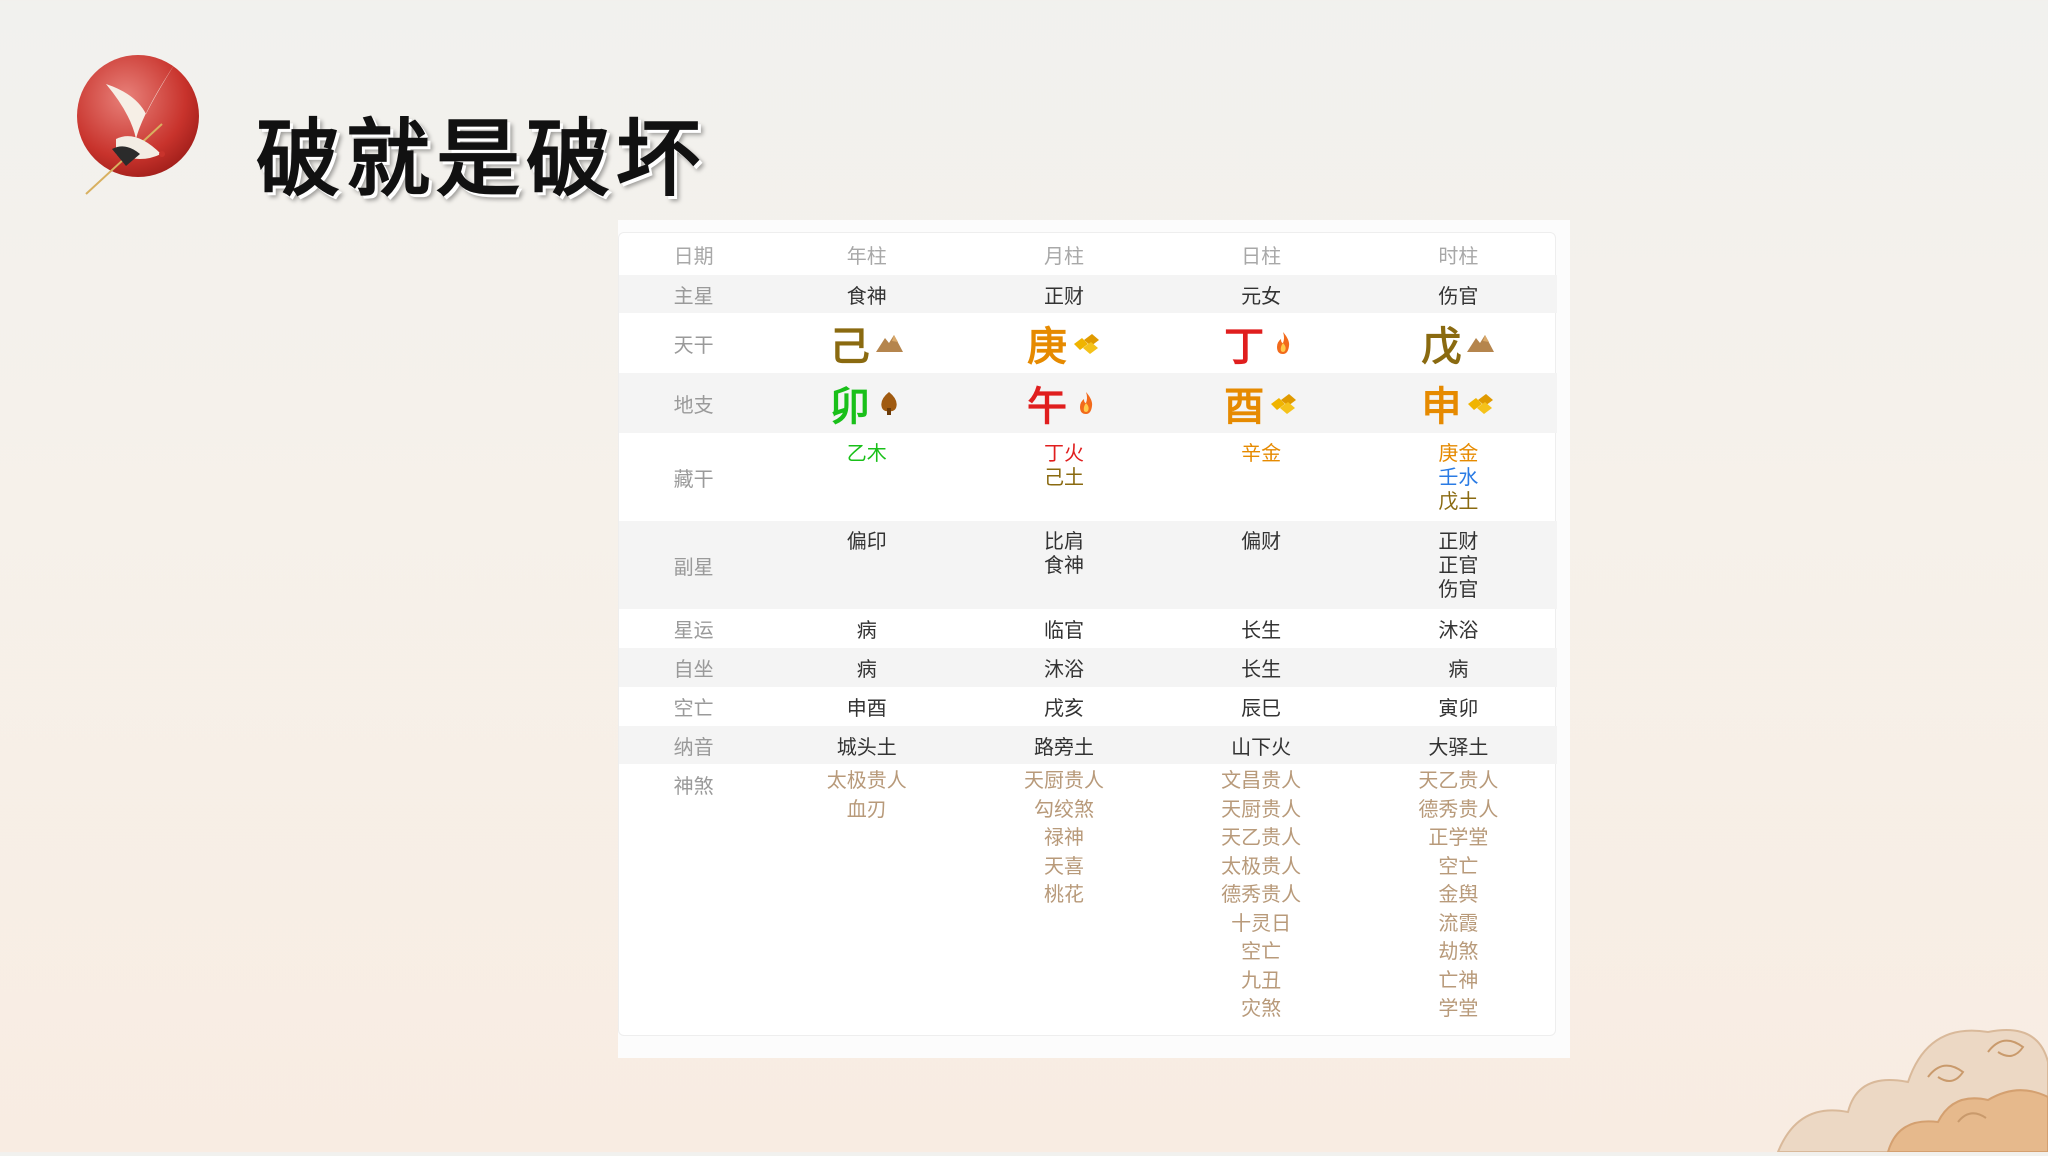 Image resolution: width=2048 pixels, height=1156 pixels. Describe the element at coordinates (866, 808) in the screenshot. I see `shensha-item: 血刃` at that location.